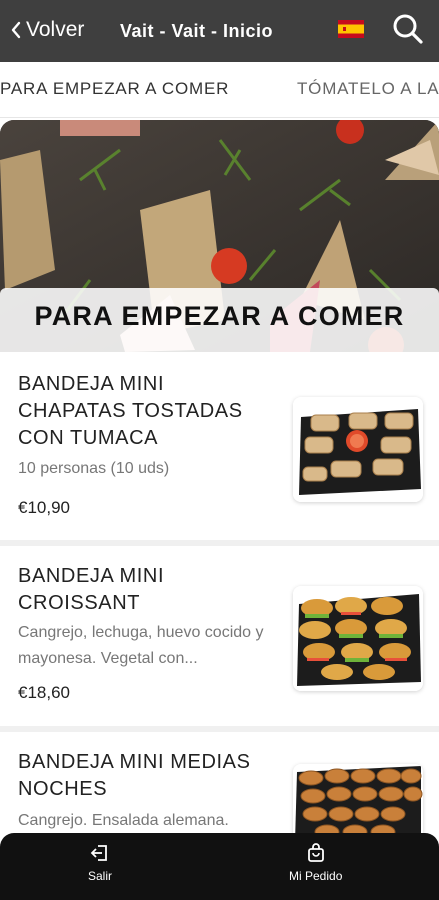 Image resolution: width=439 pixels, height=900 pixels. Describe the element at coordinates (316, 876) in the screenshot. I see `my-order-label: Mi Pedido` at that location.